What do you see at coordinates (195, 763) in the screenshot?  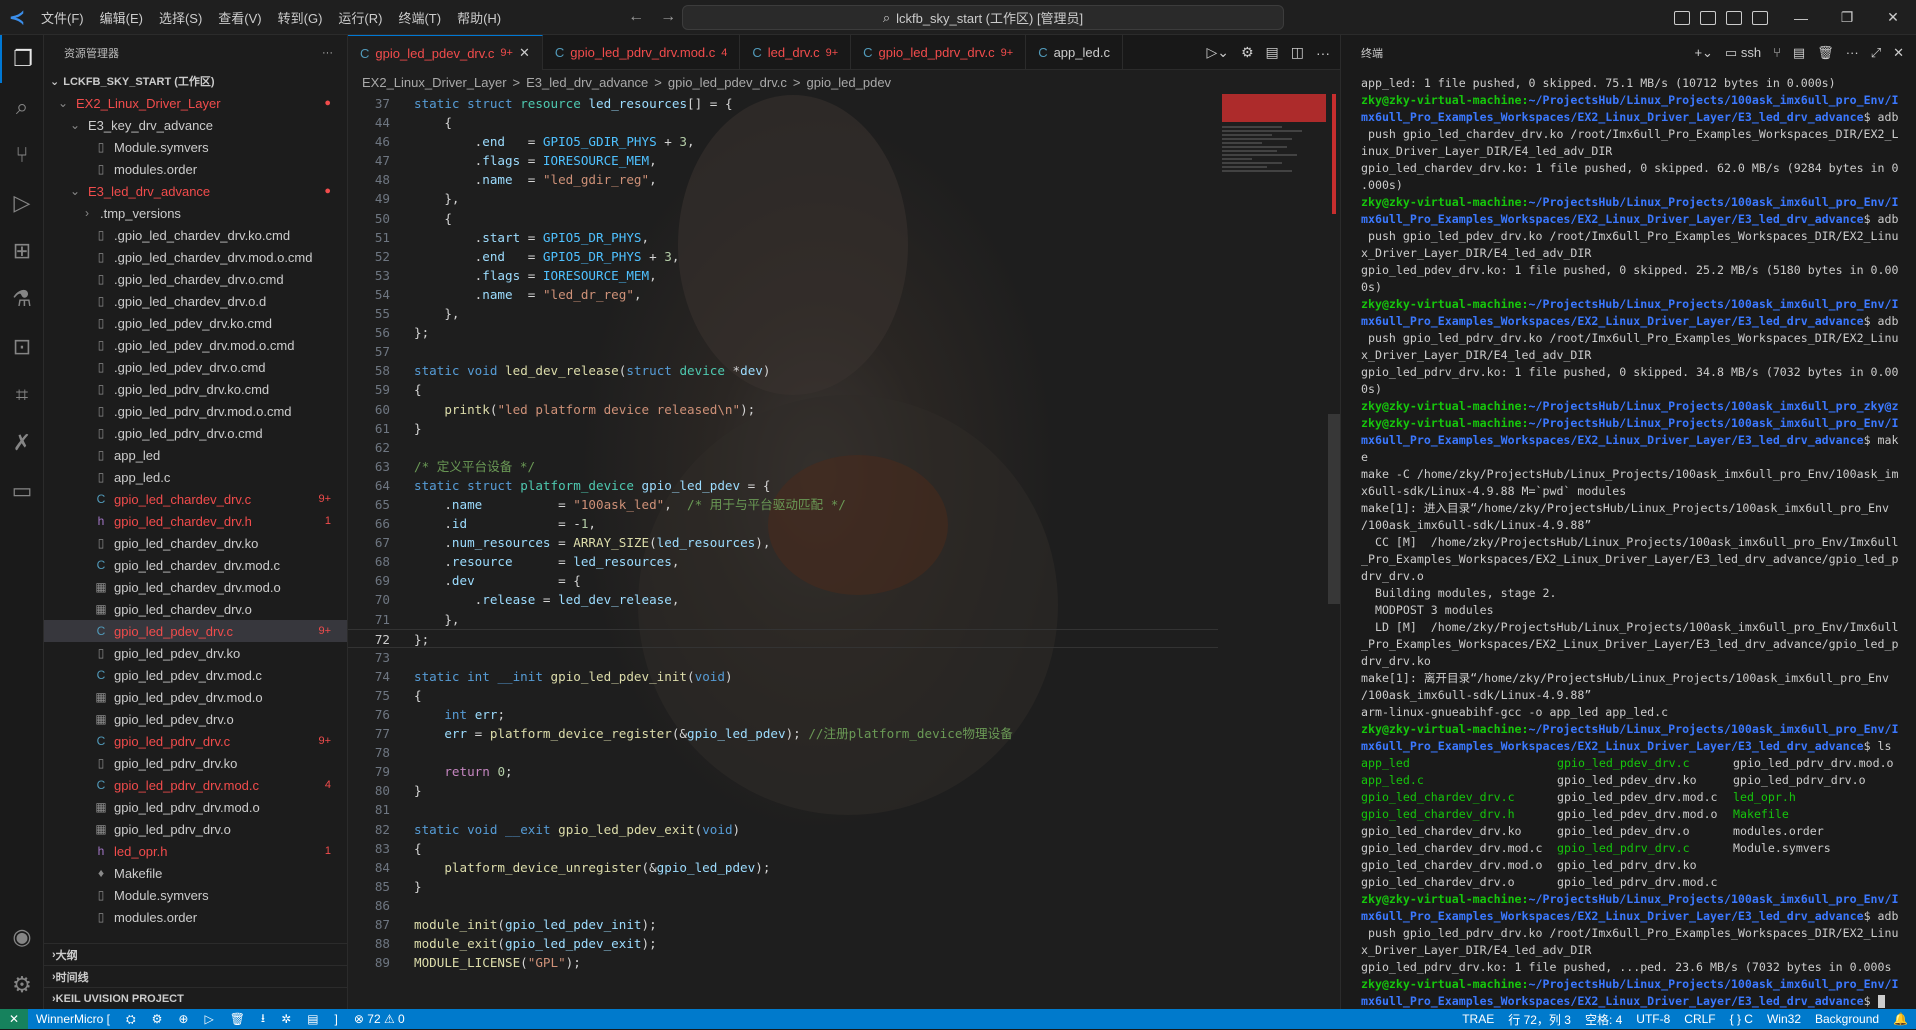 I see `tree-file: ▯ gpio_led_pdrv_drv.ko` at bounding box center [195, 763].